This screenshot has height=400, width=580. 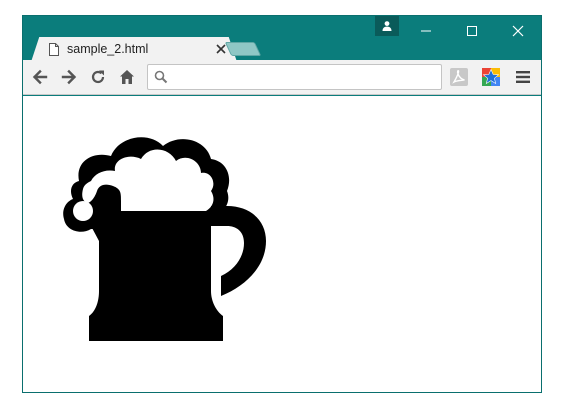 I want to click on maximize-button, so click(x=472, y=31).